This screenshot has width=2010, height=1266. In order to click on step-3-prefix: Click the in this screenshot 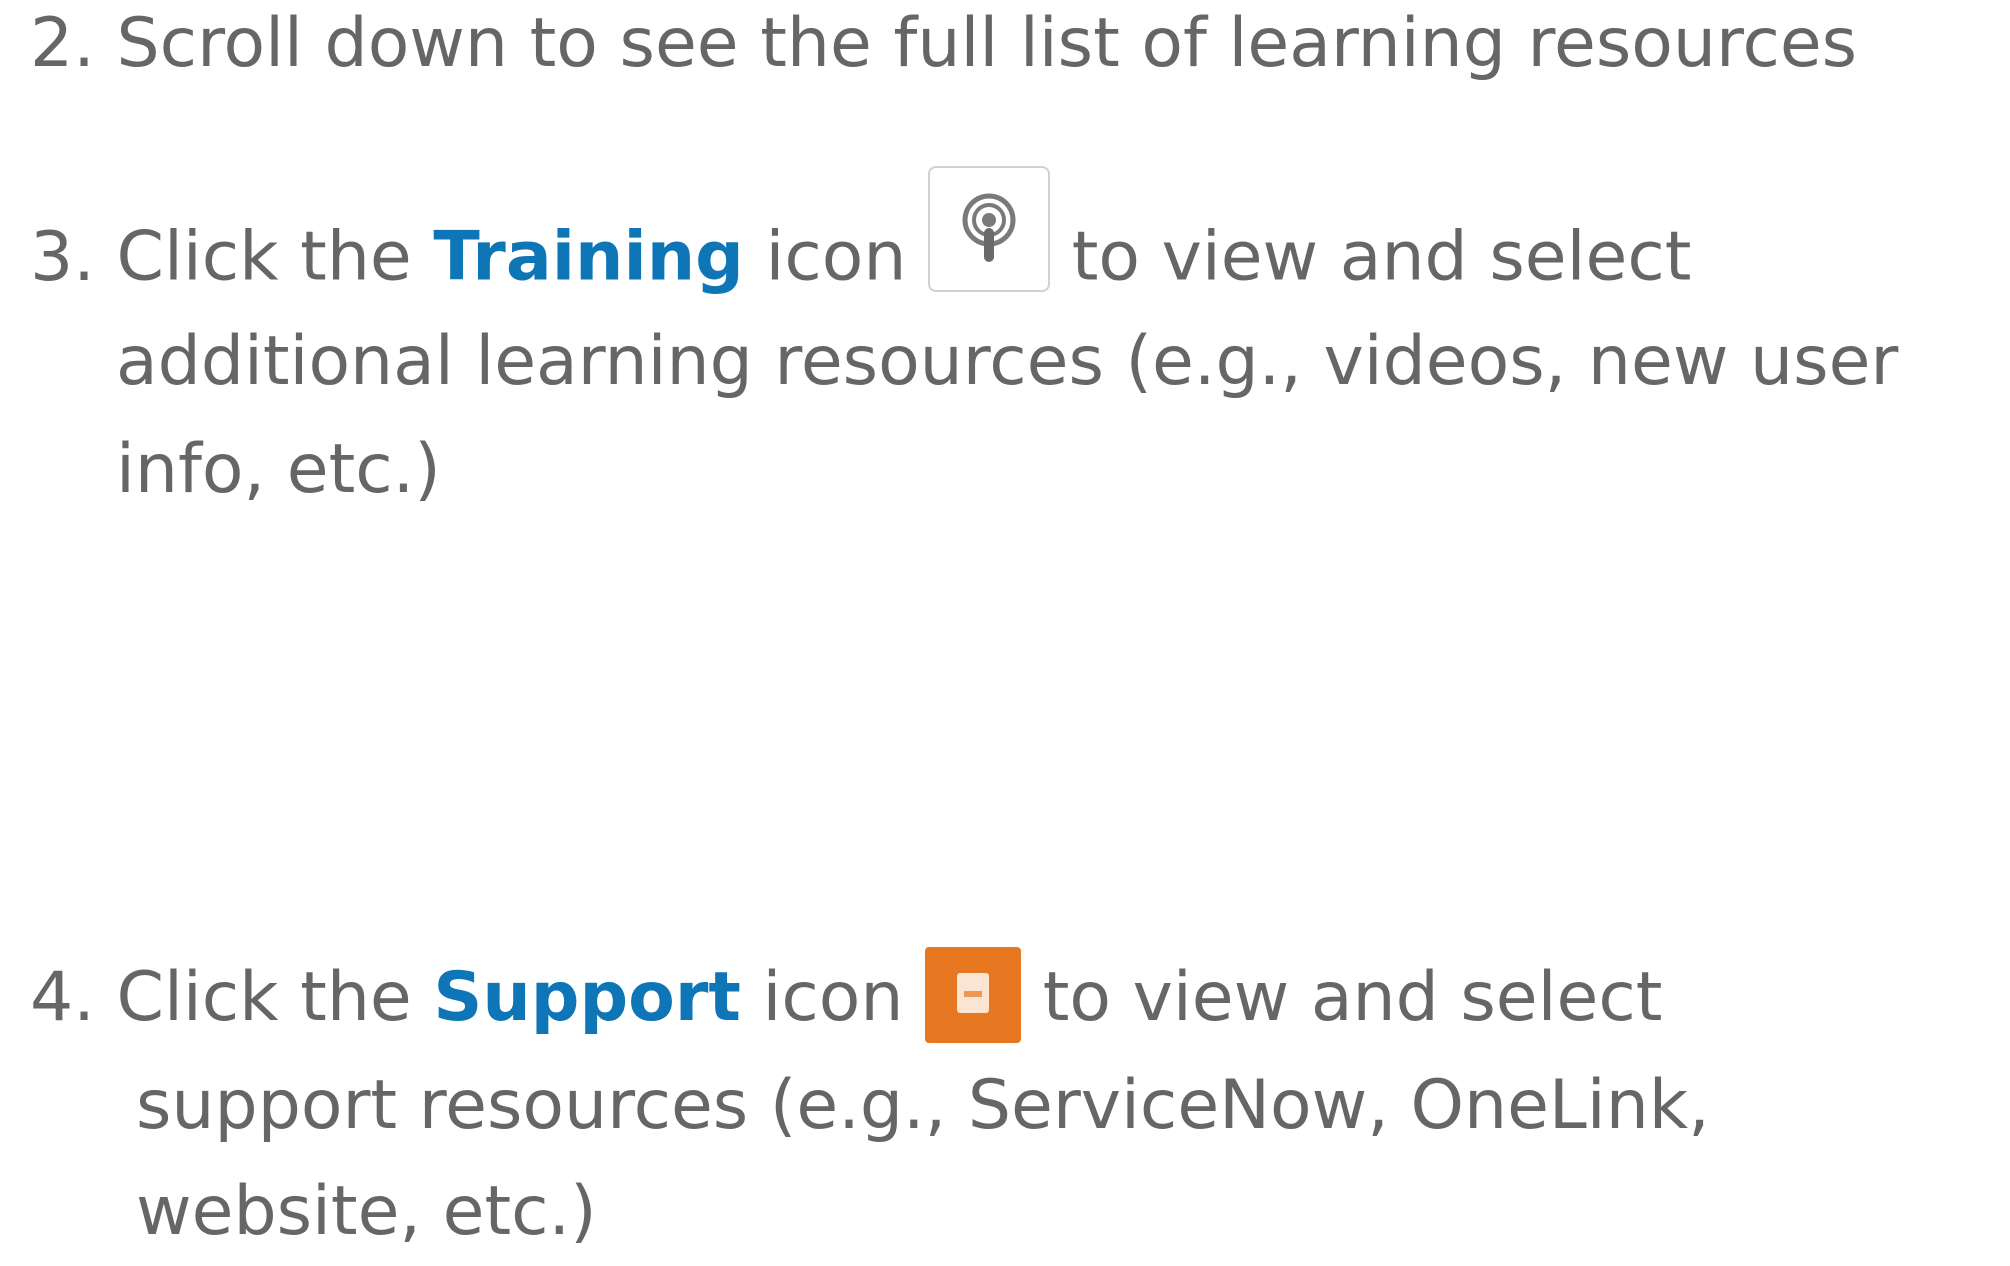, I will do `click(264, 257)`.